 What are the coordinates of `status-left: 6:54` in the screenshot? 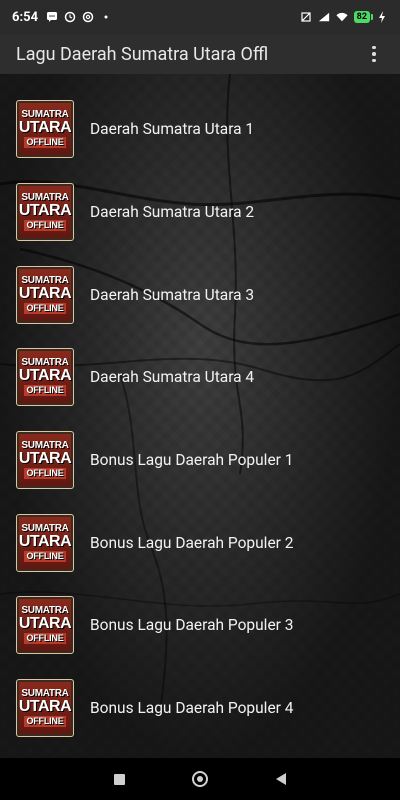 It's located at (62, 17).